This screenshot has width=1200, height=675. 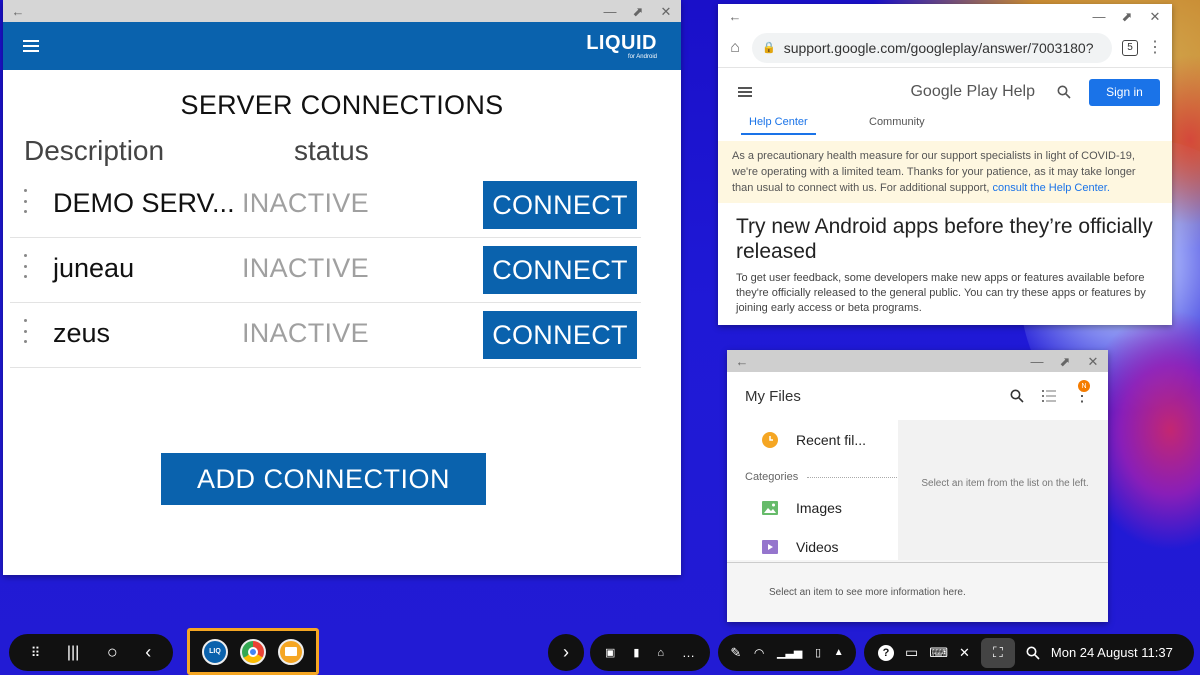 I want to click on liquid-app-icon: LIQ, so click(x=215, y=651).